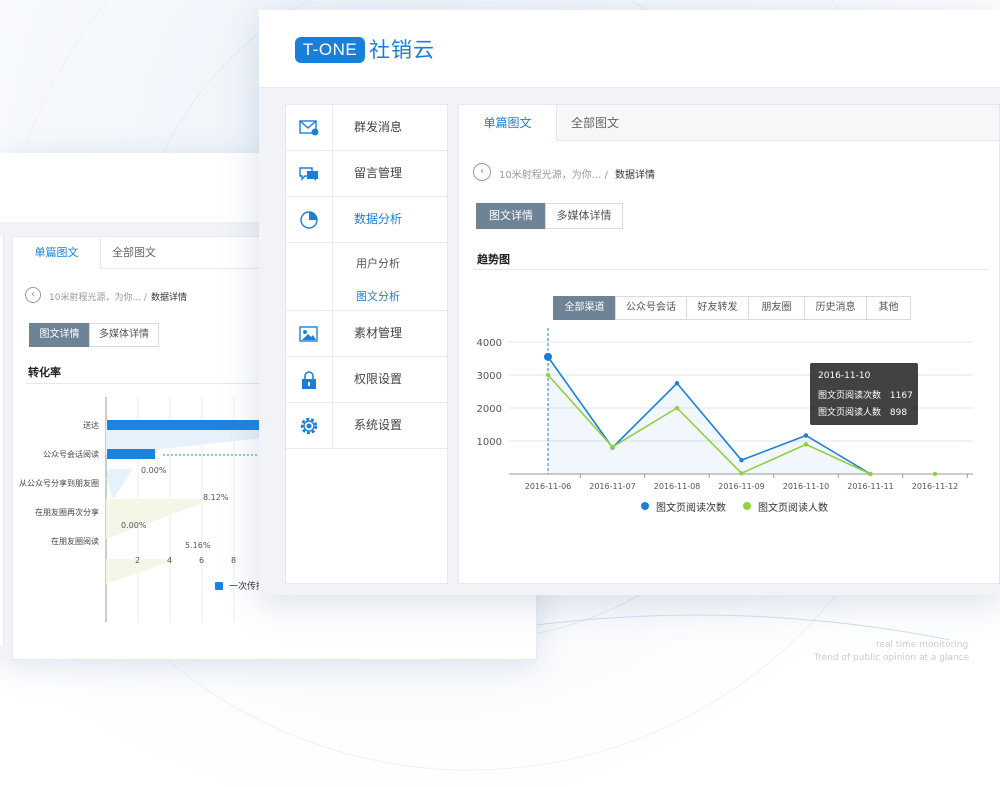 The width and height of the screenshot is (1000, 787). What do you see at coordinates (138, 560) in the screenshot?
I see `x-tick: 2` at bounding box center [138, 560].